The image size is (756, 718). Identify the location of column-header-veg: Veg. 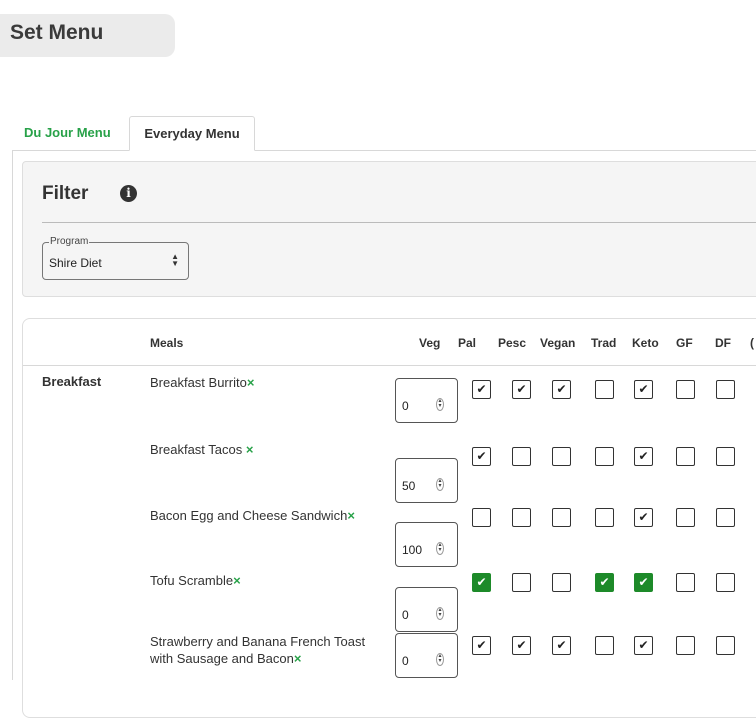
(430, 343).